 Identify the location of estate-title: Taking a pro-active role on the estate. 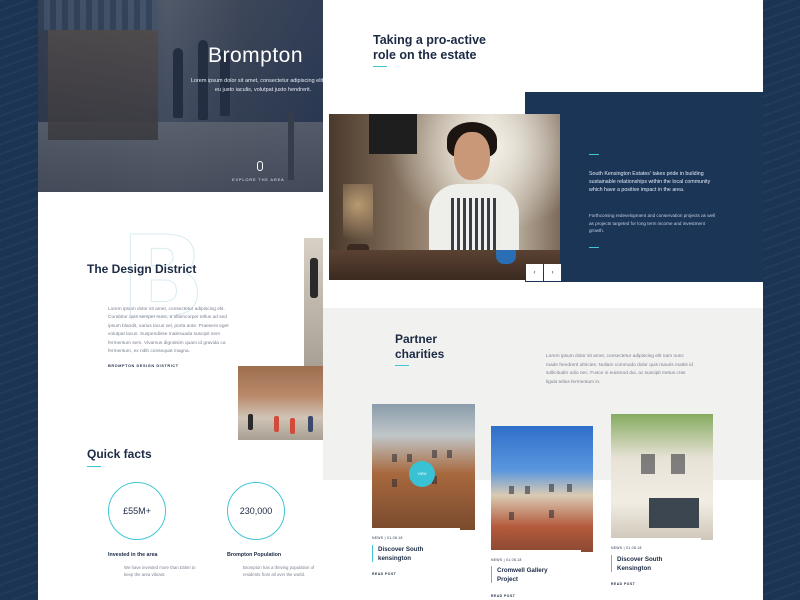
(429, 47).